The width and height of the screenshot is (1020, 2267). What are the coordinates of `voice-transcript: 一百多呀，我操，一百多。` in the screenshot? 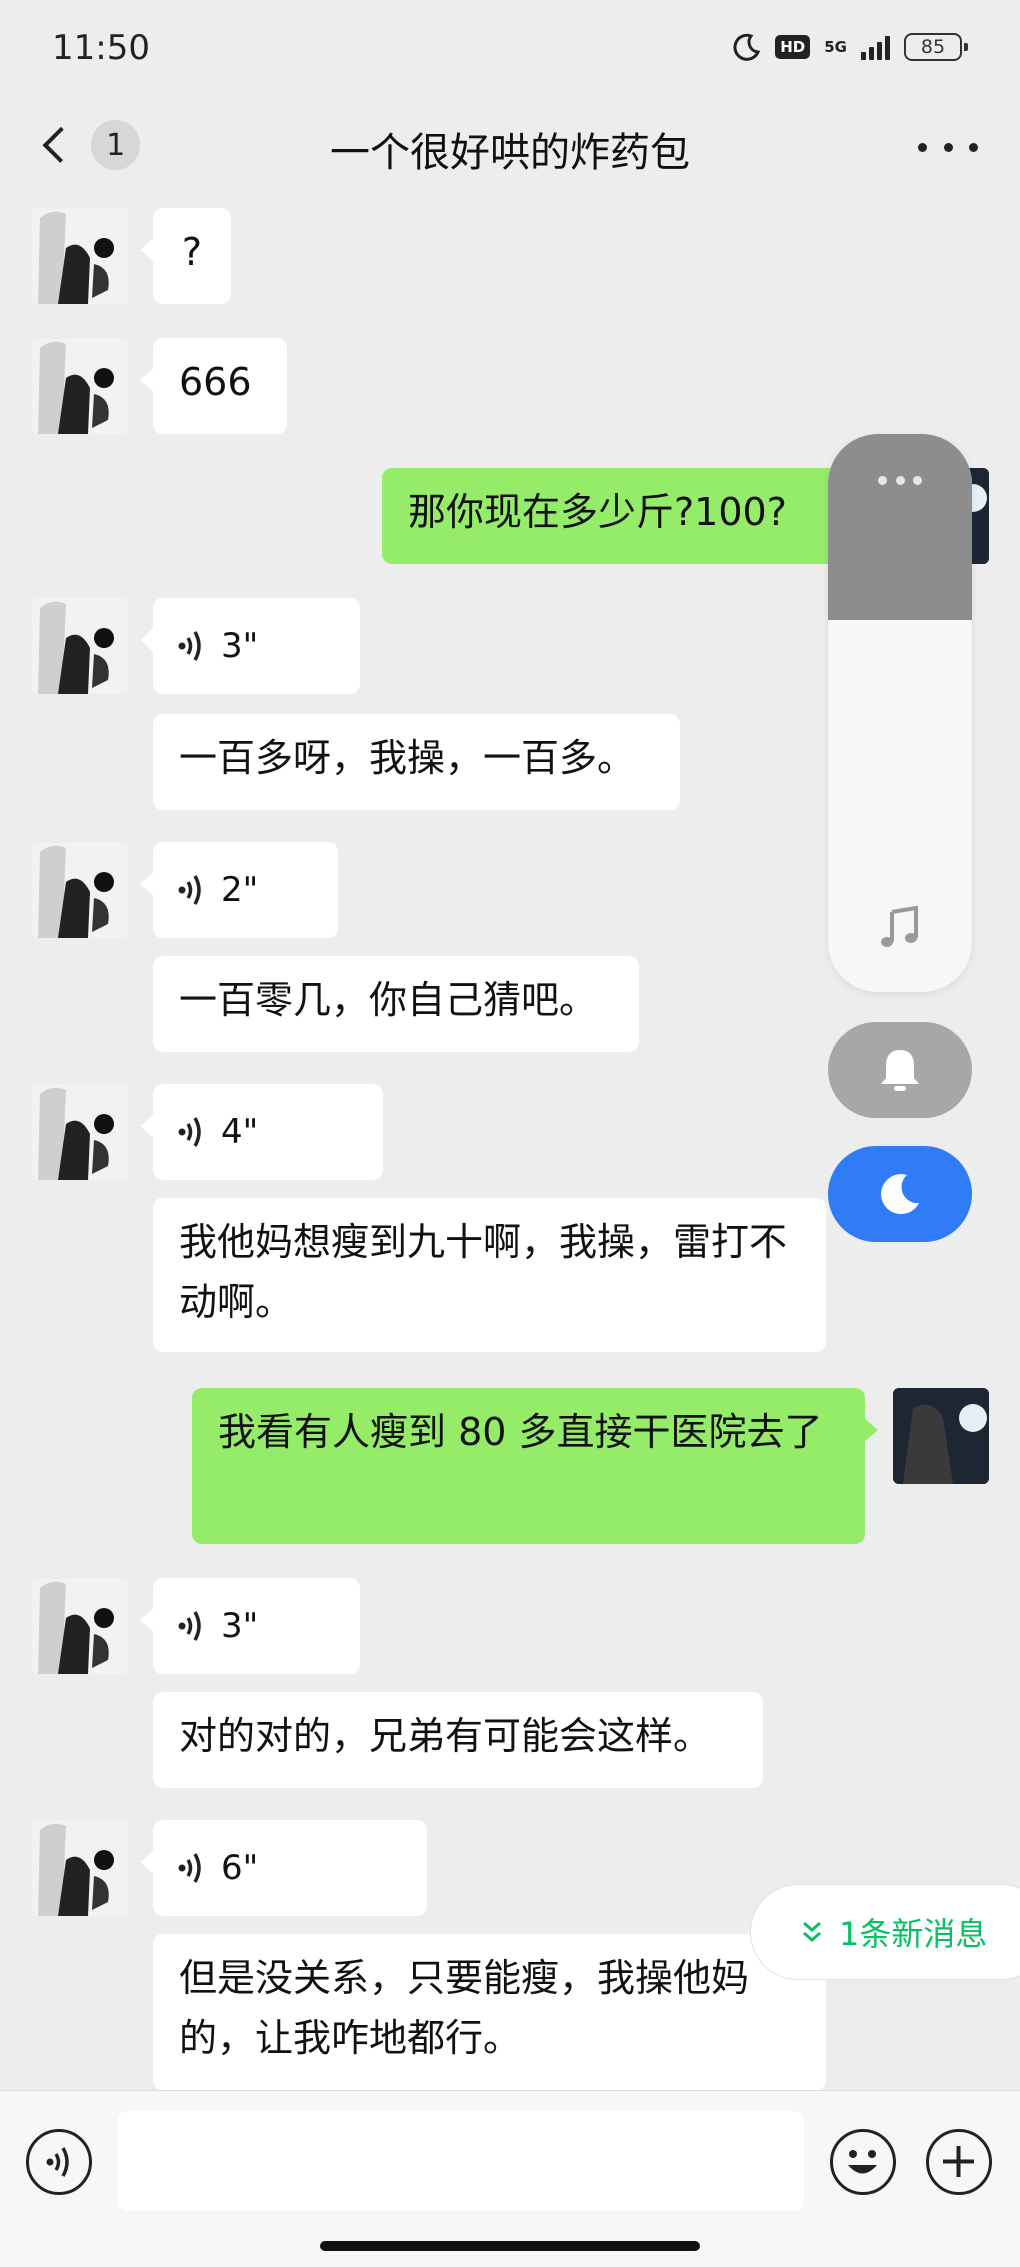 It's located at (416, 762).